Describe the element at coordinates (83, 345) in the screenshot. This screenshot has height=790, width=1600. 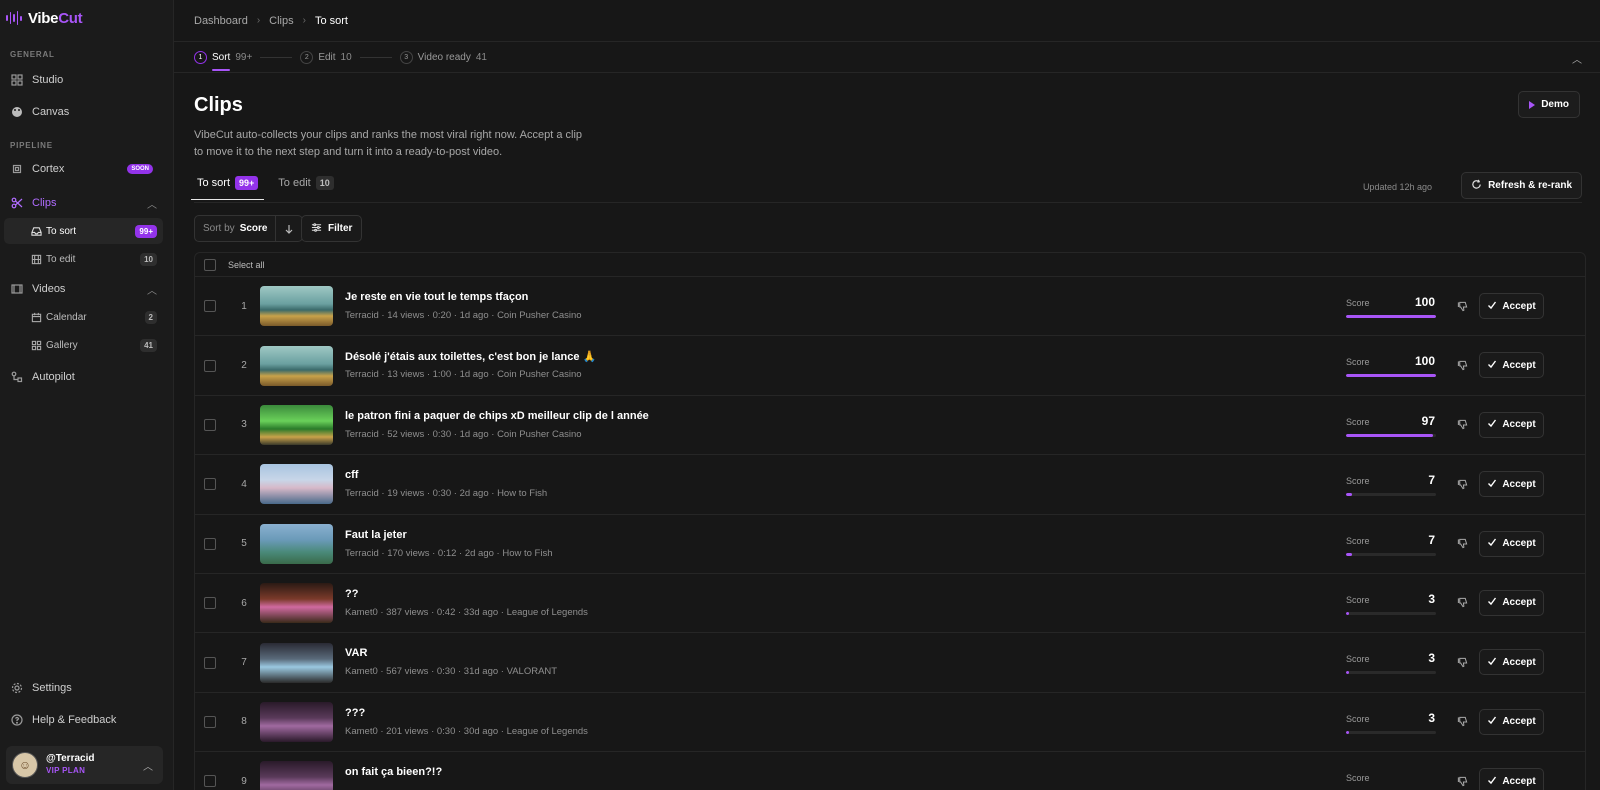
I see `sidebar-item-gallery: Gallery 41` at that location.